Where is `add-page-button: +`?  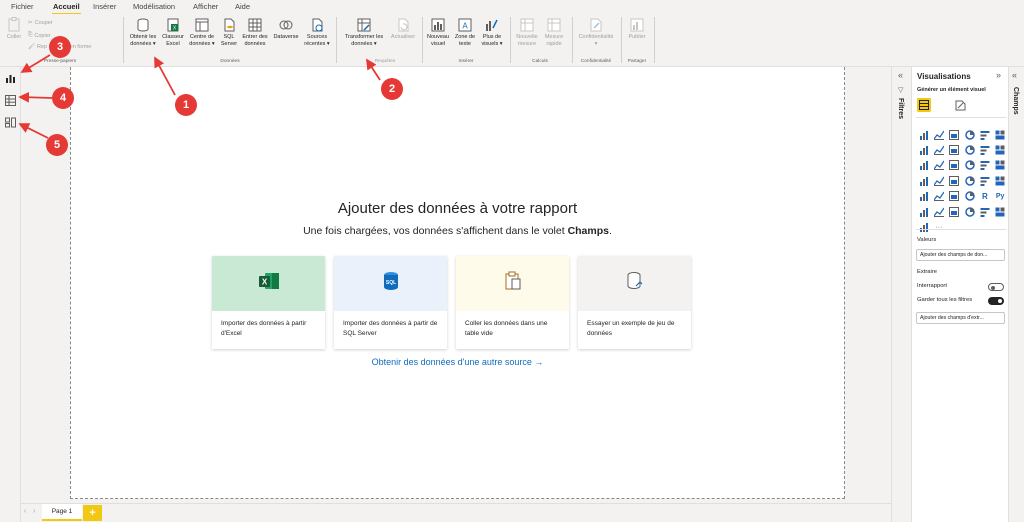 add-page-button: + is located at coordinates (92, 513).